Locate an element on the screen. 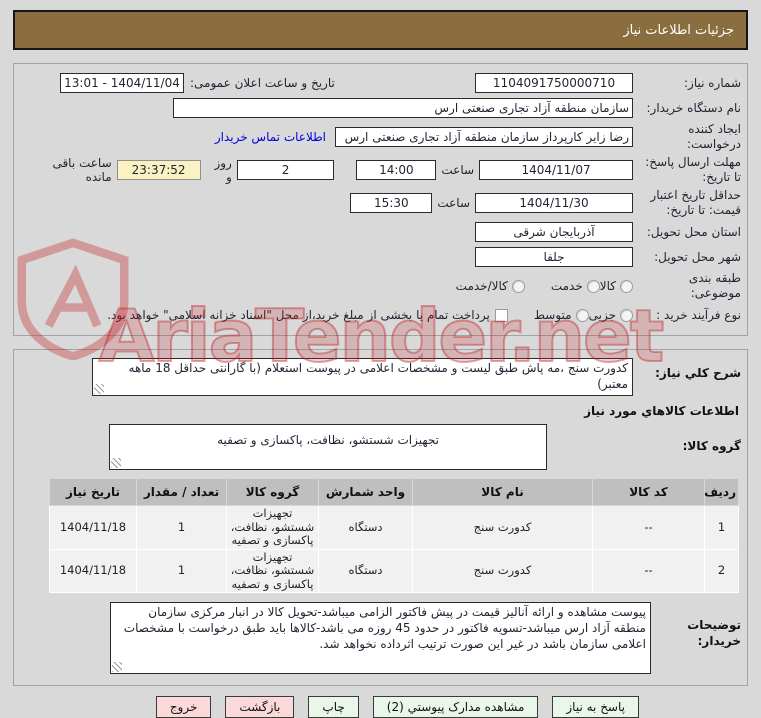 This screenshot has height=718, width=761. col-goods-name: نام کالا is located at coordinates (502, 492).